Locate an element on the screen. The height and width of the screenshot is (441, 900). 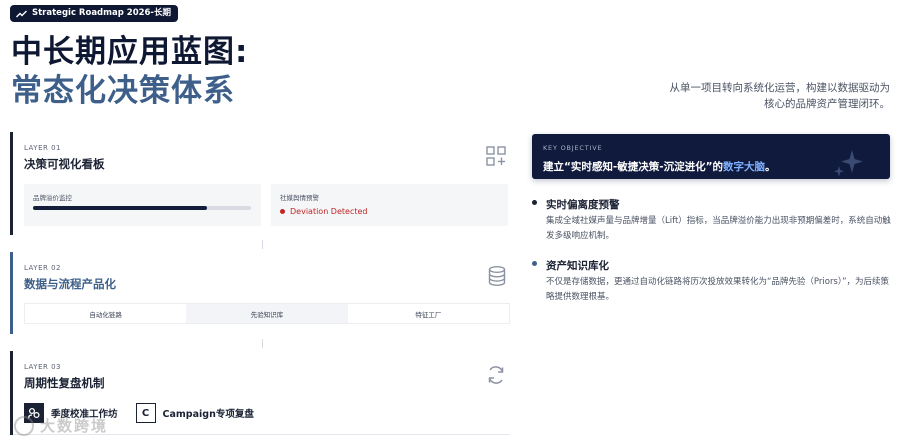
objective-text: 建立“实时感知-敏捷决策-沉淀进化”的数字大脑。 is located at coordinates (659, 166).